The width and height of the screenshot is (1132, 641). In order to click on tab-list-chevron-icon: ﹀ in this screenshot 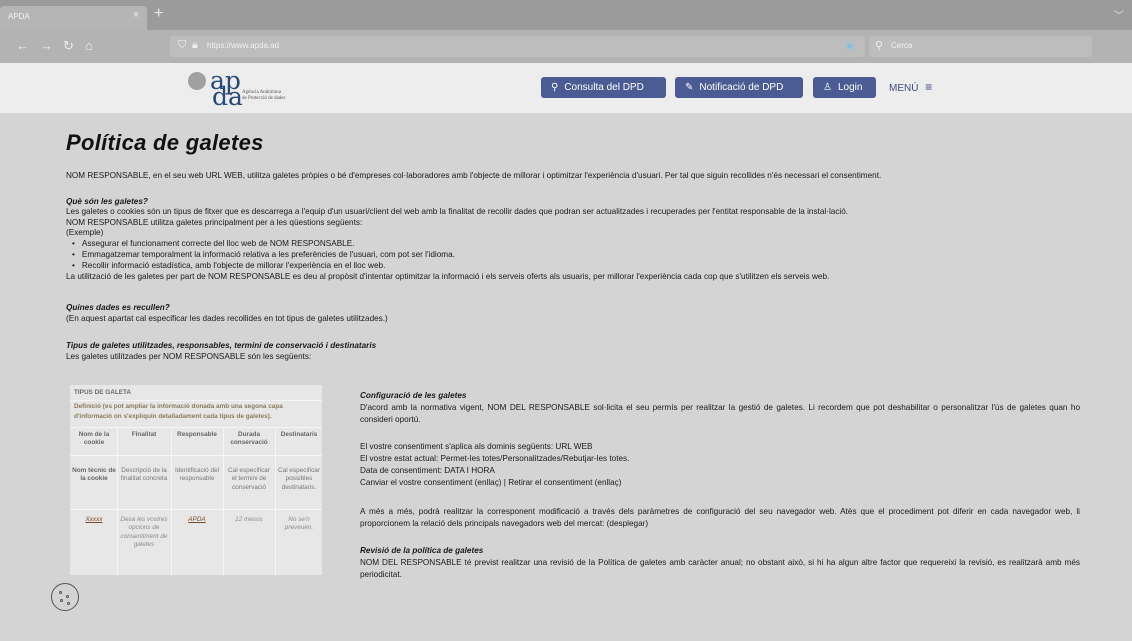, I will do `click(1119, 14)`.